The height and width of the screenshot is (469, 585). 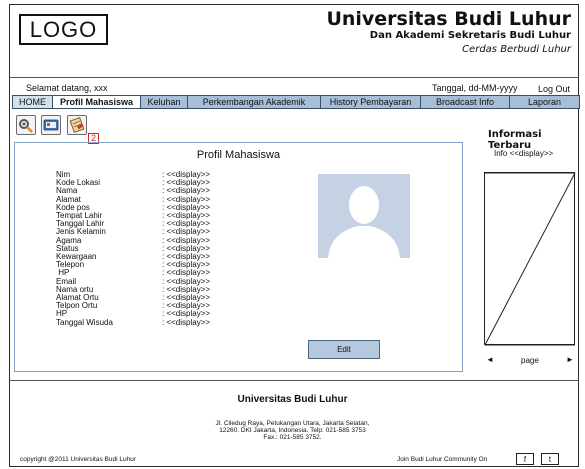 What do you see at coordinates (254, 102) in the screenshot?
I see `nav-perkembangan-akademik: Perkembangan Akademik` at bounding box center [254, 102].